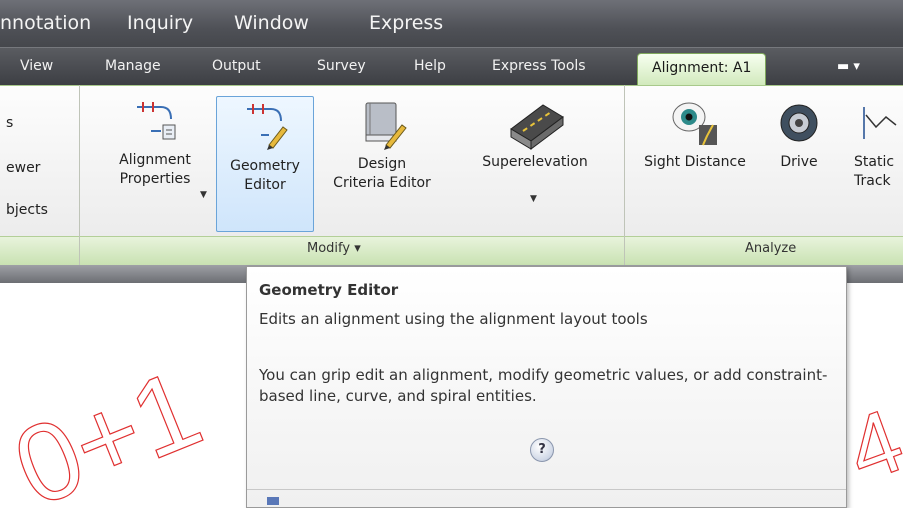 The image size is (903, 508). What do you see at coordinates (155, 160) in the screenshot?
I see `alignment-properties-label-1: Alignment` at bounding box center [155, 160].